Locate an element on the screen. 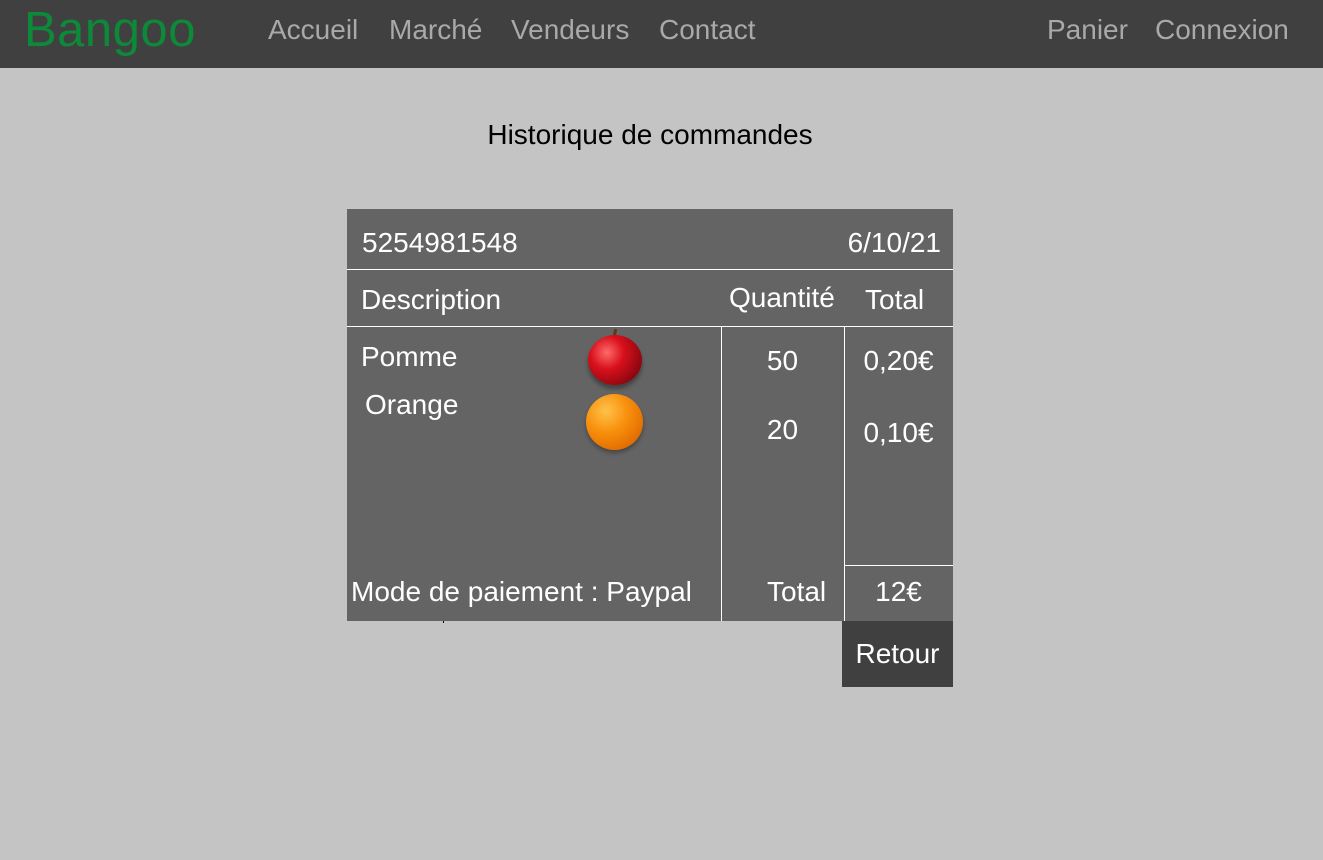 The height and width of the screenshot is (860, 1323). item-name: Pomme is located at coordinates (409, 356).